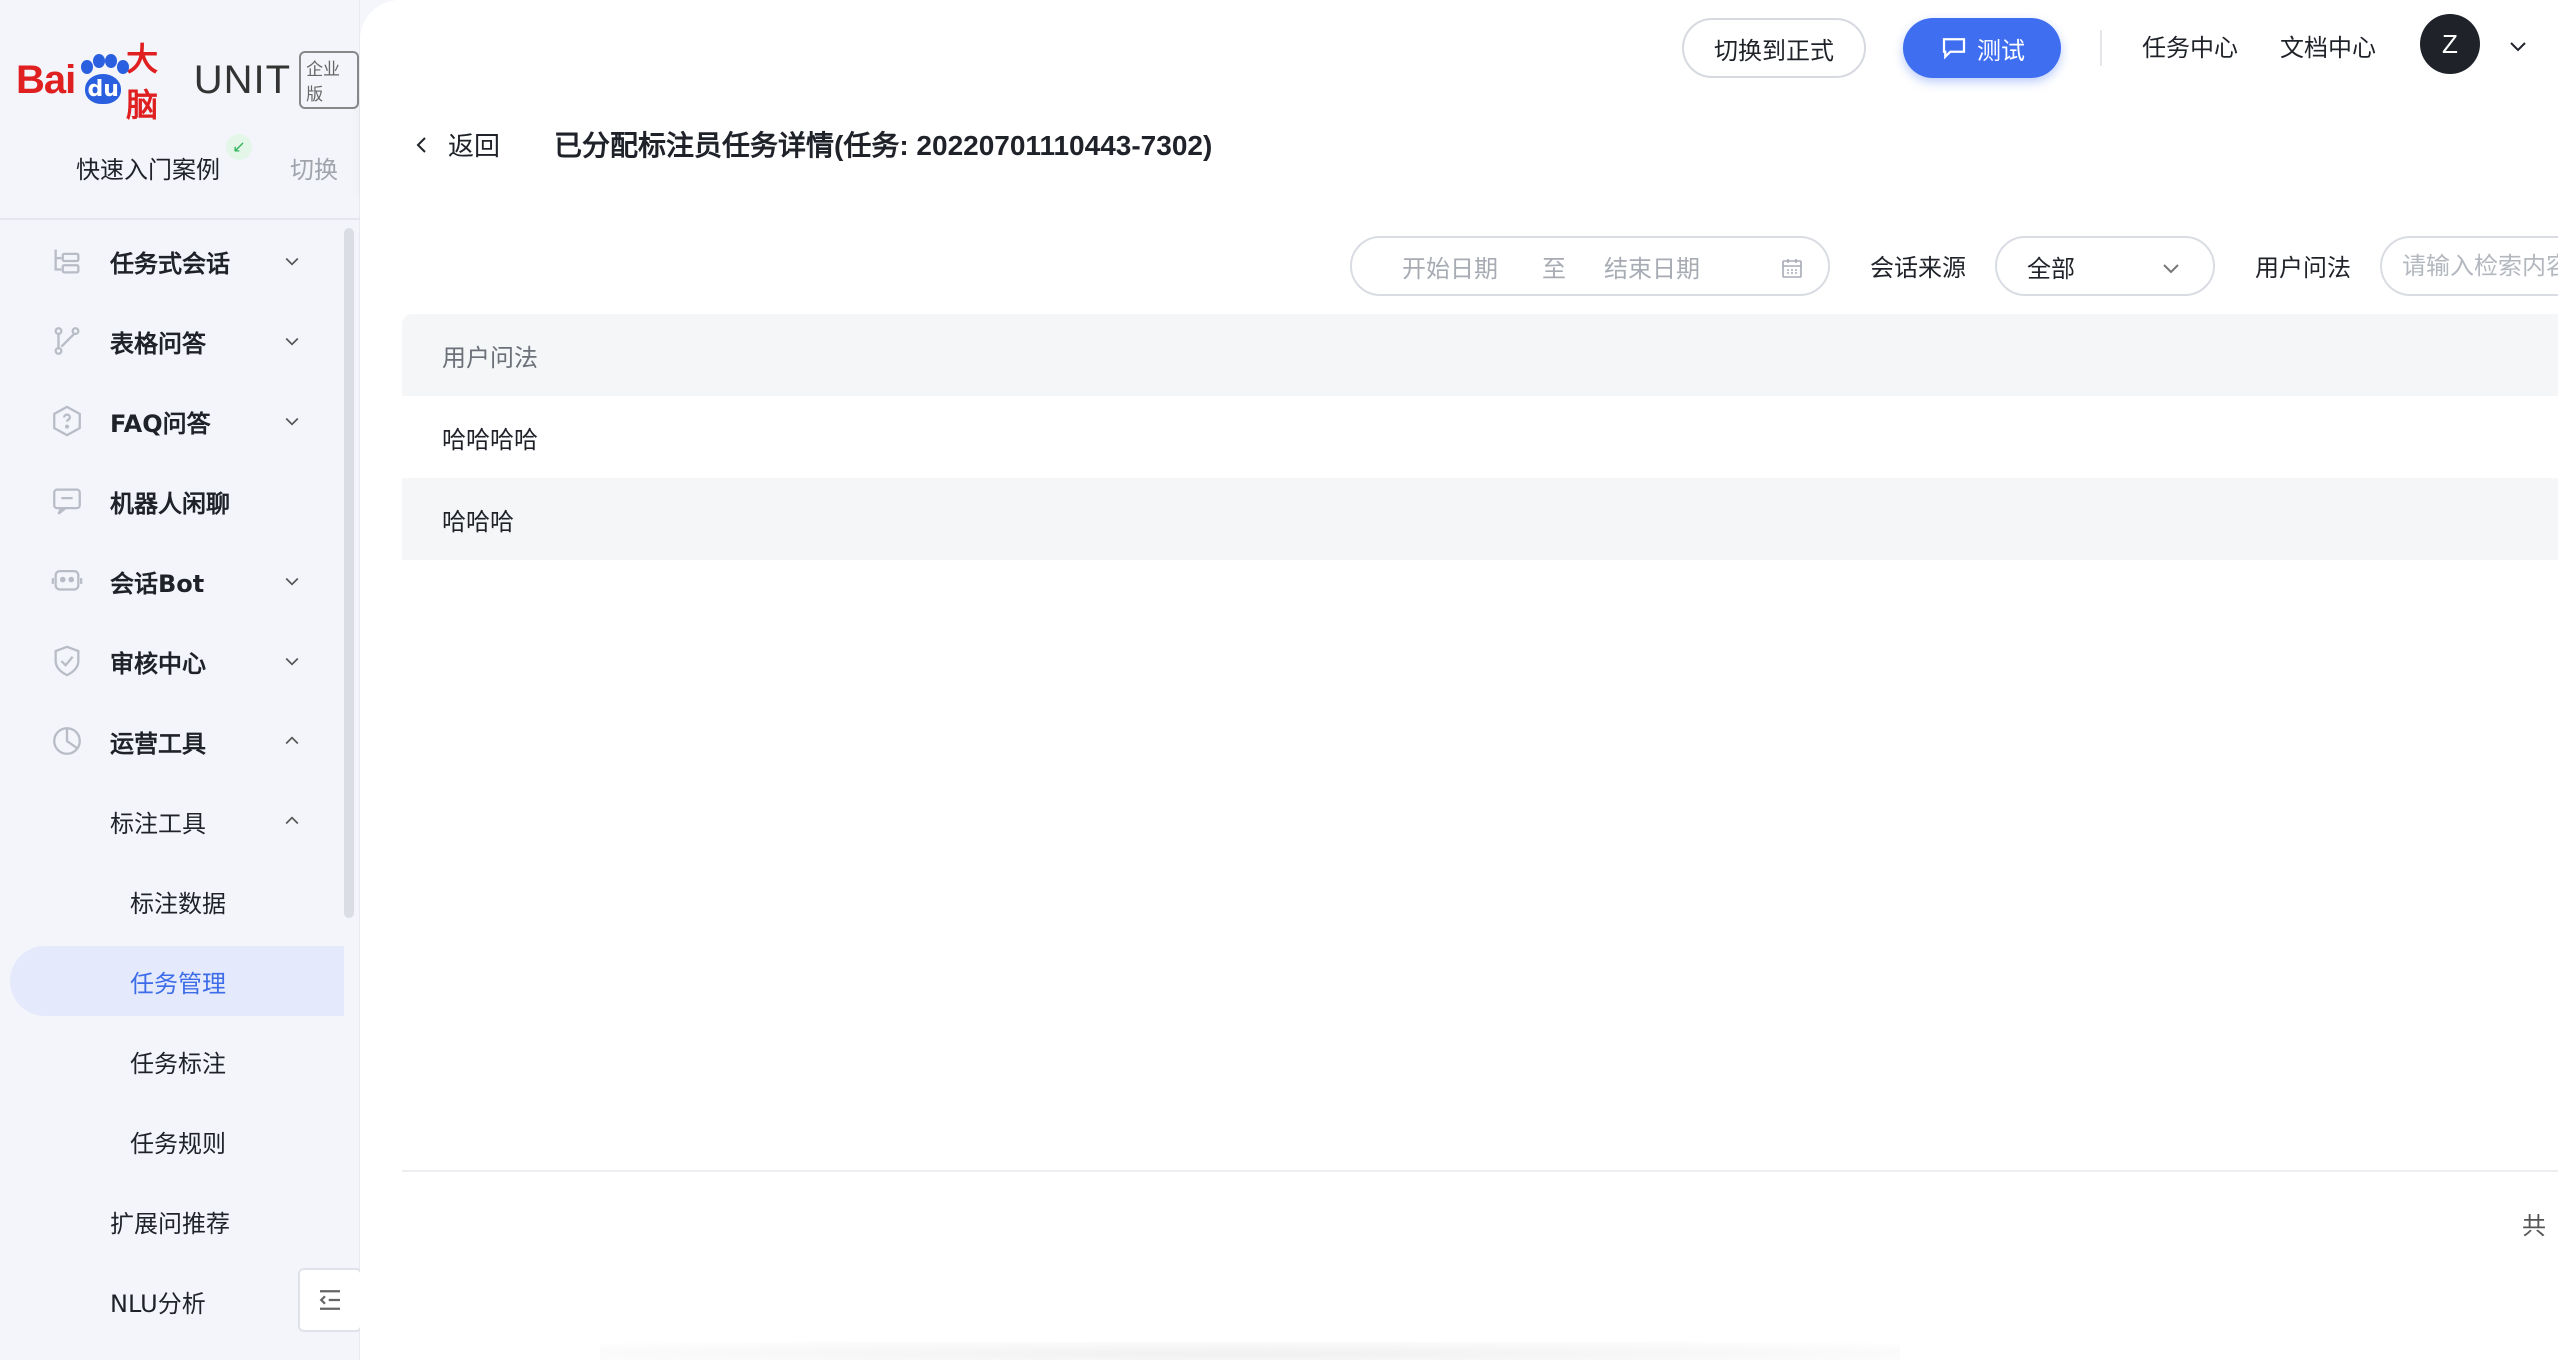 This screenshot has width=2558, height=1360. I want to click on query-search-input, so click(2469, 266).